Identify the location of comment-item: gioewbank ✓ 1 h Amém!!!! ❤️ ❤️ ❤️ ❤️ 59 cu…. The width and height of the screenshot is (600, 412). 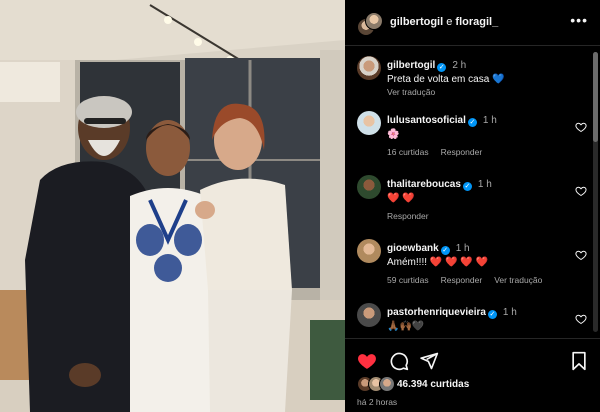
(472, 264).